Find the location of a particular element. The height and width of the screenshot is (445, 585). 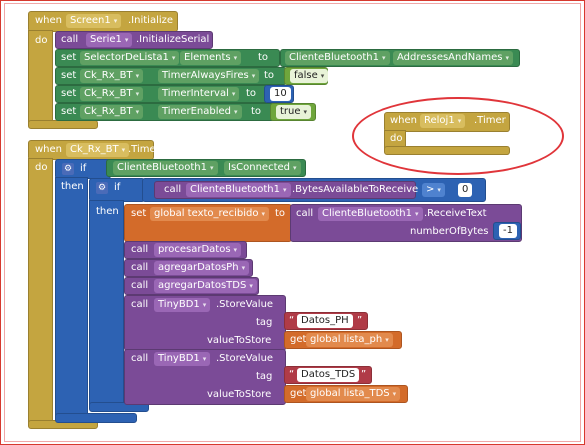

initialize-event-label: .Initialize is located at coordinates (151, 20).